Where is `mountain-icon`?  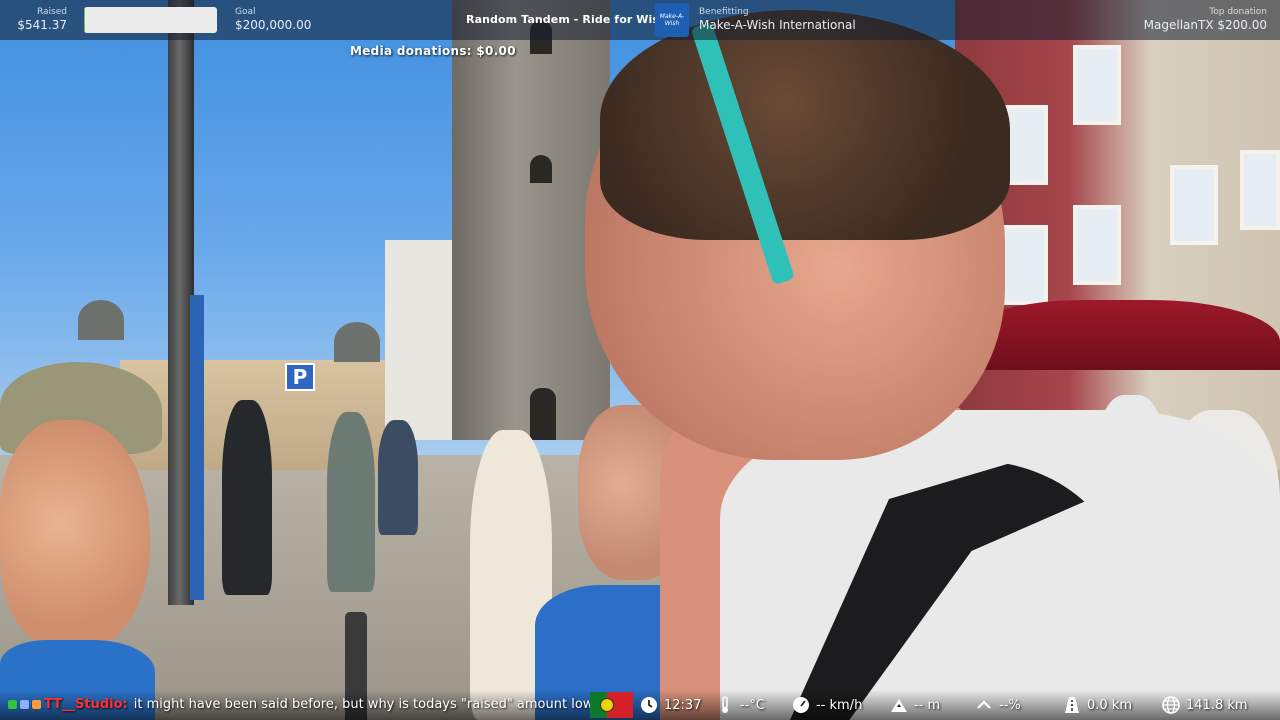 mountain-icon is located at coordinates (899, 705).